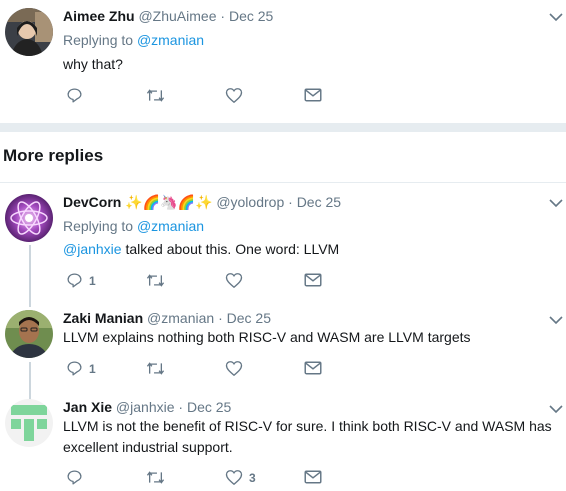 The height and width of the screenshot is (491, 566). Describe the element at coordinates (196, 479) in the screenshot. I see `tweet-actions: 3` at that location.